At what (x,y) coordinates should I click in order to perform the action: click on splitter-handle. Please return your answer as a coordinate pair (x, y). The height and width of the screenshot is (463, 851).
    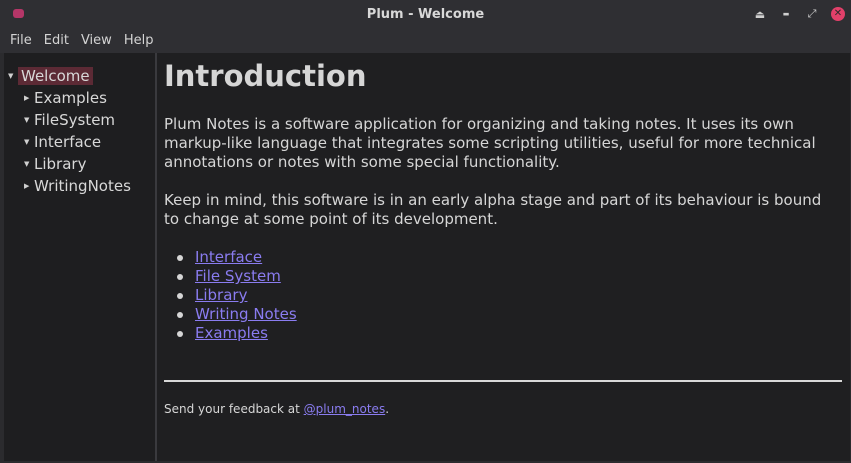
    Looking at the image, I should click on (156, 257).